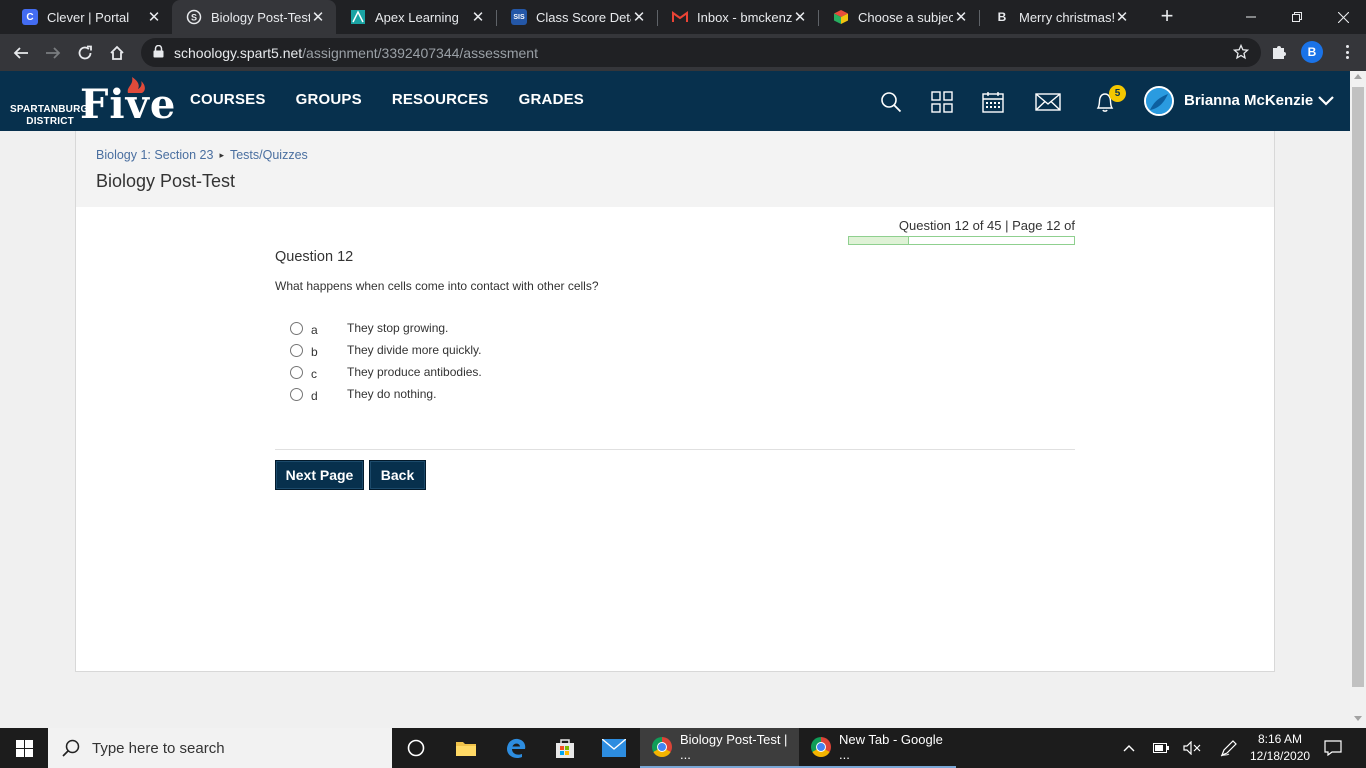  I want to click on extensions-puzzle-icon, so click(1279, 53).